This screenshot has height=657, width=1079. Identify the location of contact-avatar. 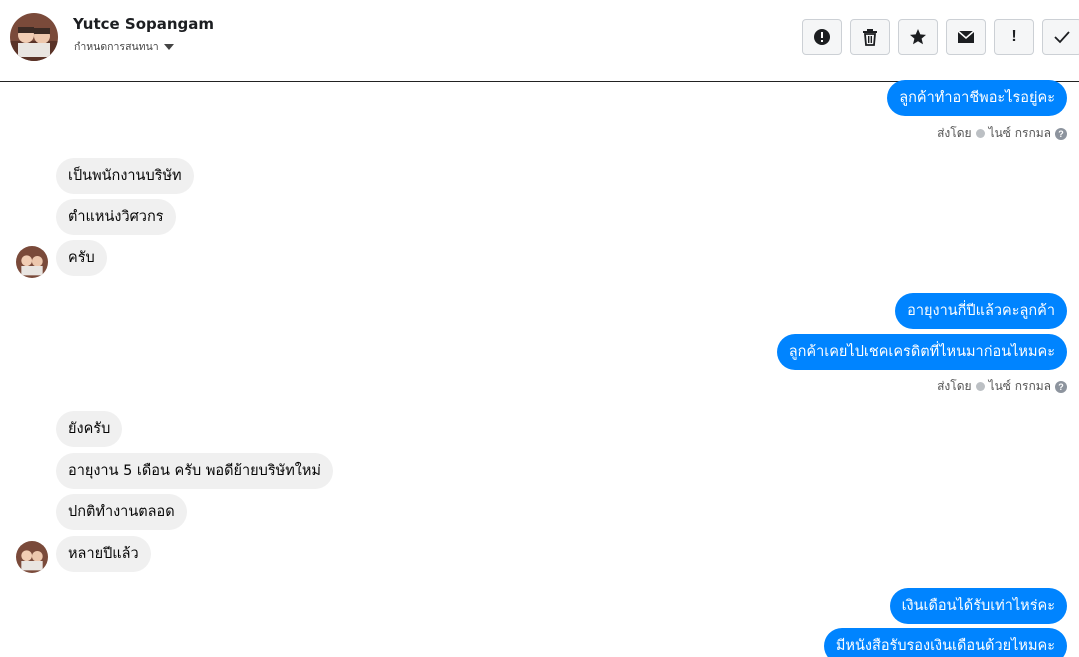
(34, 37).